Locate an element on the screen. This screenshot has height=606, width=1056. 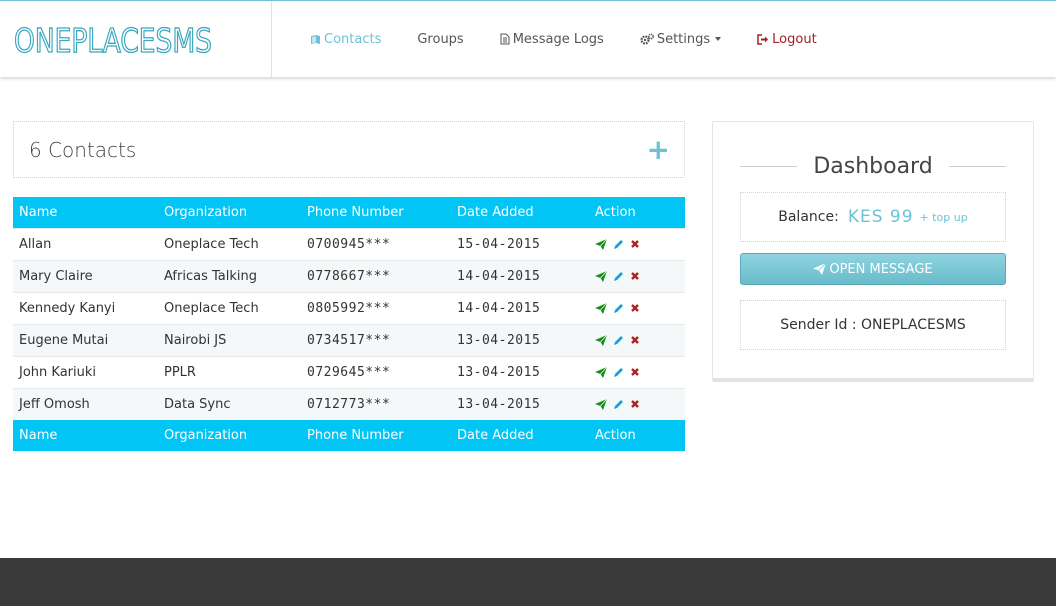
nav-message-logs: Message Logs is located at coordinates (552, 39).